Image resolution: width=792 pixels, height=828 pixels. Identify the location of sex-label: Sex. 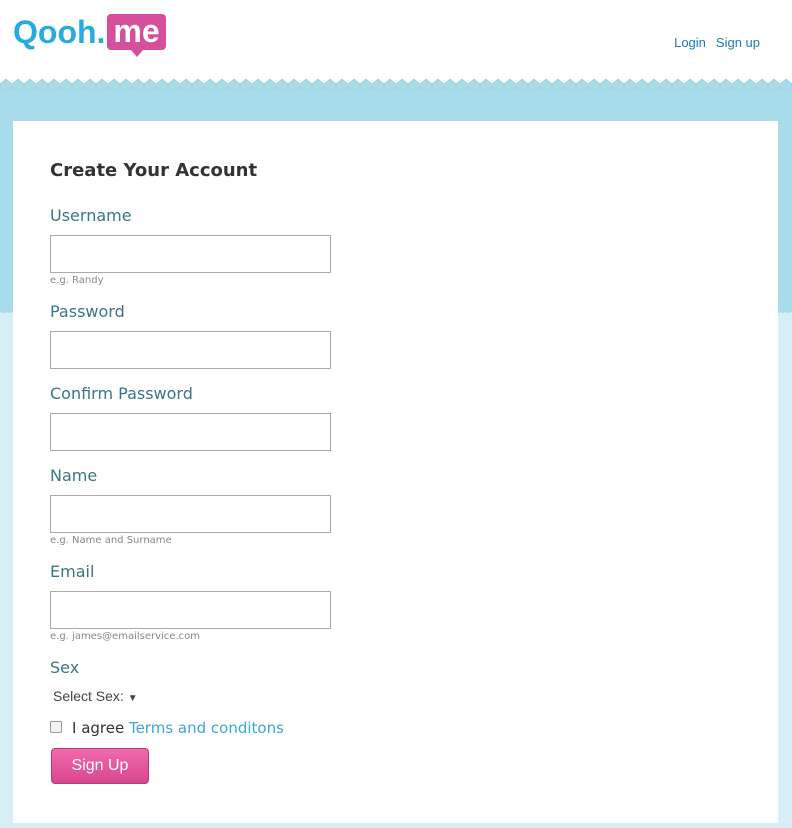
(65, 667).